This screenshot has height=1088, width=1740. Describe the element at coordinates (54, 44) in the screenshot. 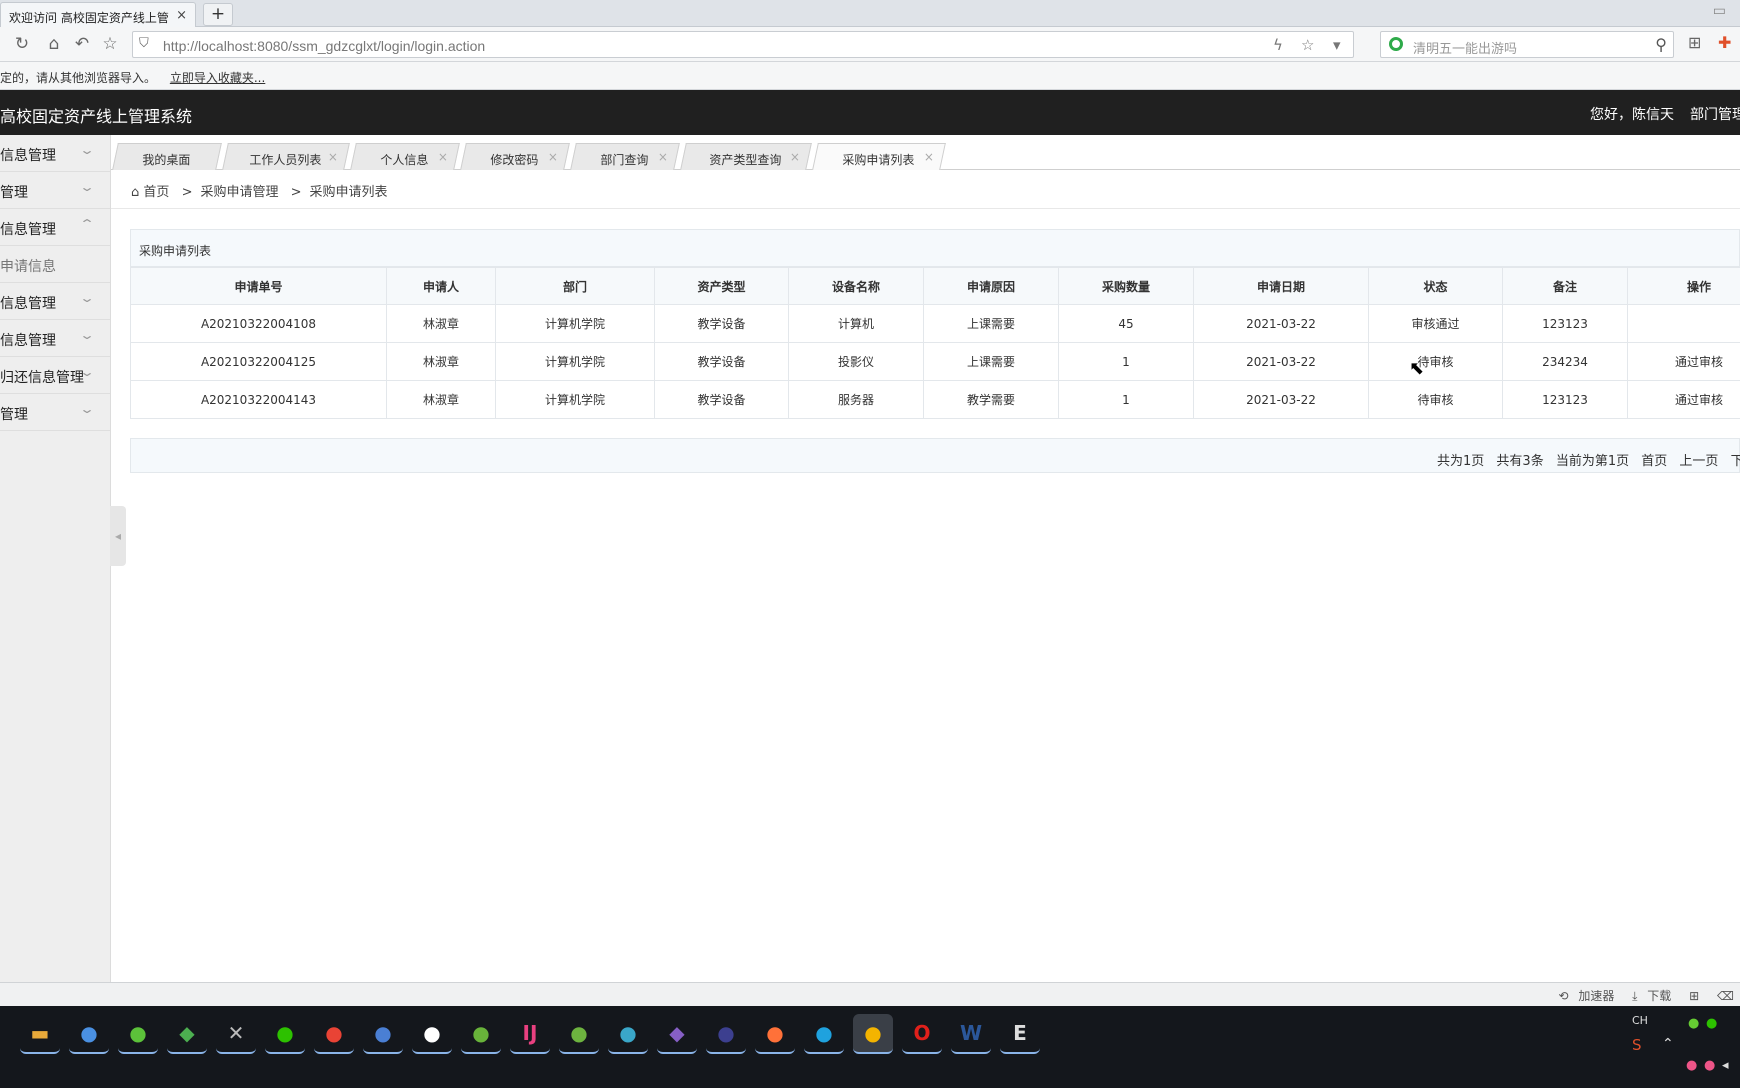

I see `home-icon: ⌂` at that location.